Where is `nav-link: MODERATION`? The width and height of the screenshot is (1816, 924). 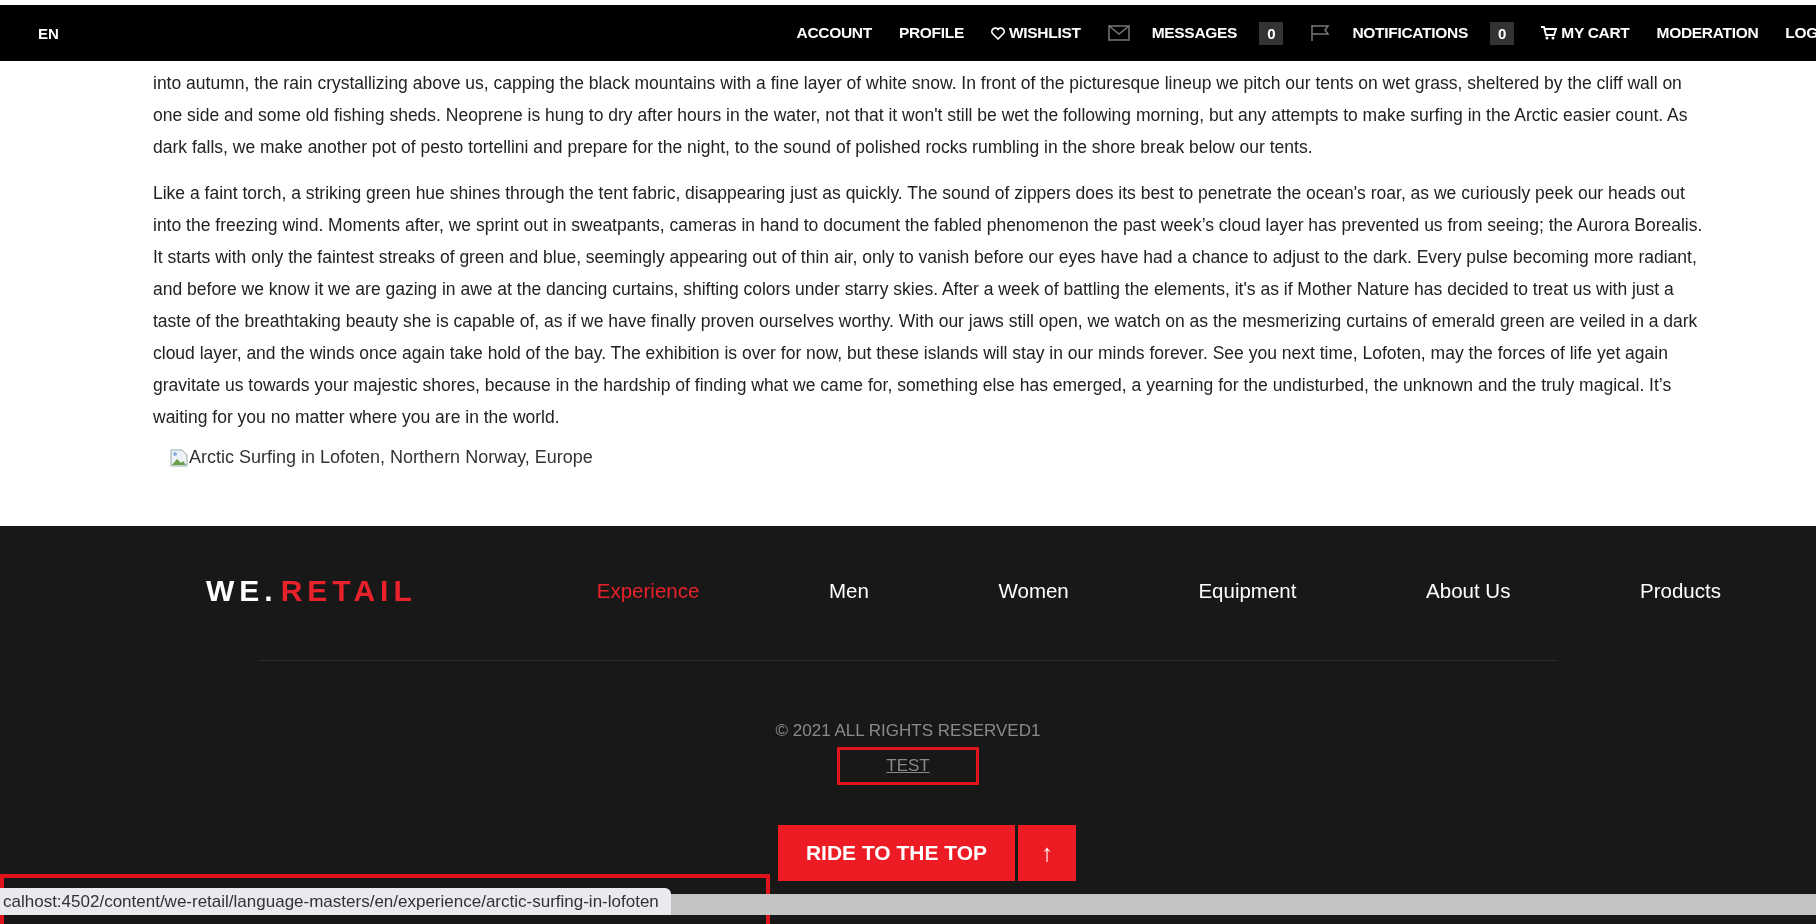 nav-link: MODERATION is located at coordinates (1707, 33).